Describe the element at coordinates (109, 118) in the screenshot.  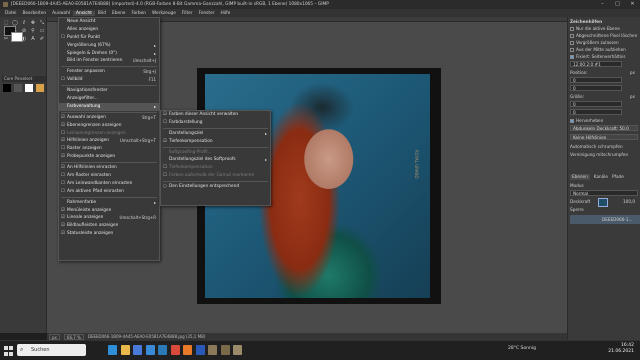
I see `menu-item: ☑ Auswahl anzeigen Strg+T` at that location.